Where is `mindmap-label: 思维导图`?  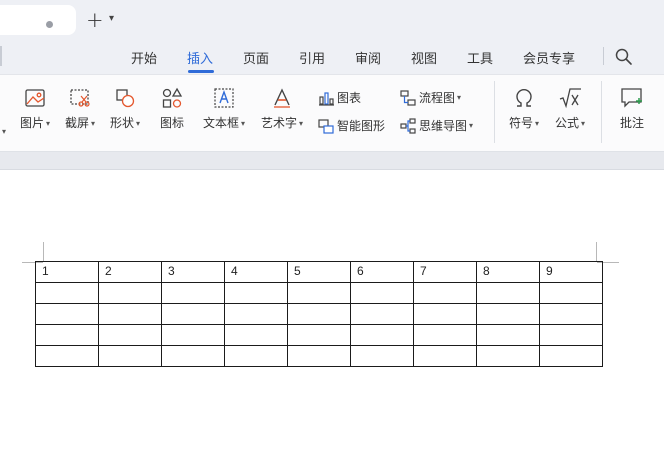
mindmap-label: 思维导图 is located at coordinates (443, 126).